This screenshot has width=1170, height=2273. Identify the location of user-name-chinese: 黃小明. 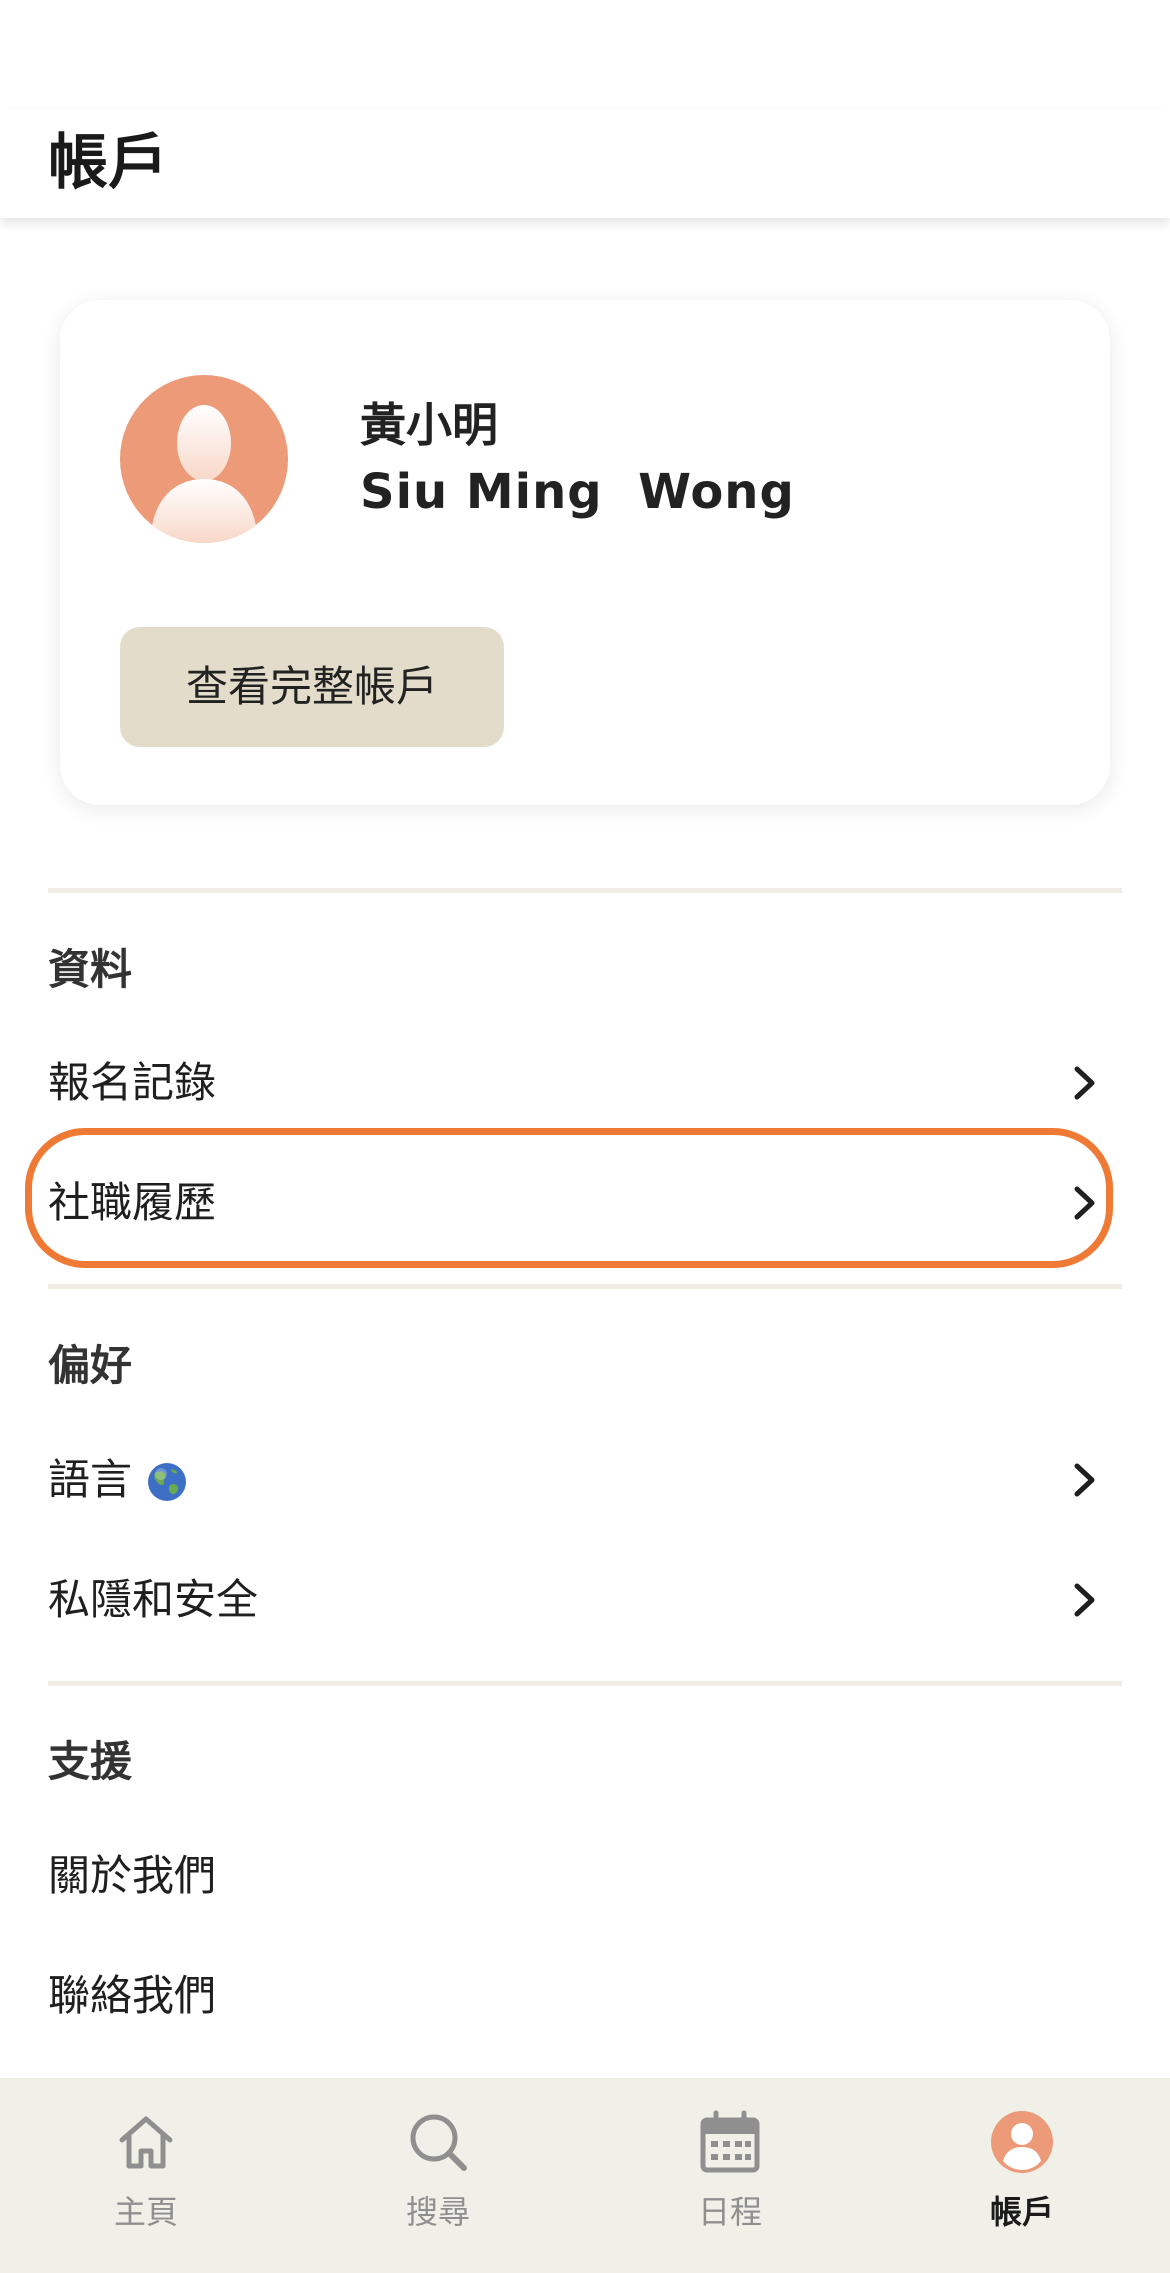
(429, 425).